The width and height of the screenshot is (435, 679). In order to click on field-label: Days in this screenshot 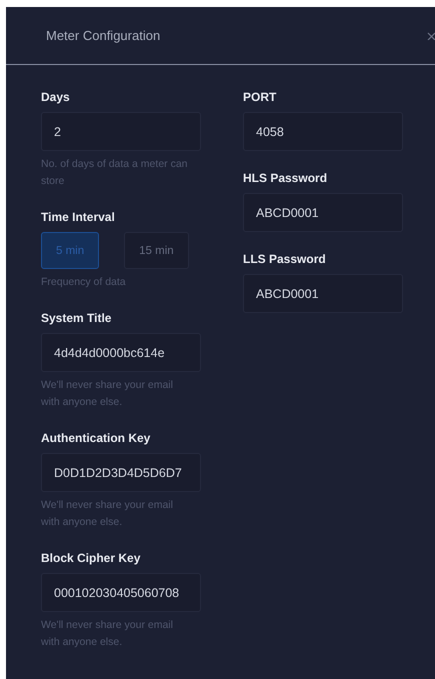, I will do `click(56, 97)`.